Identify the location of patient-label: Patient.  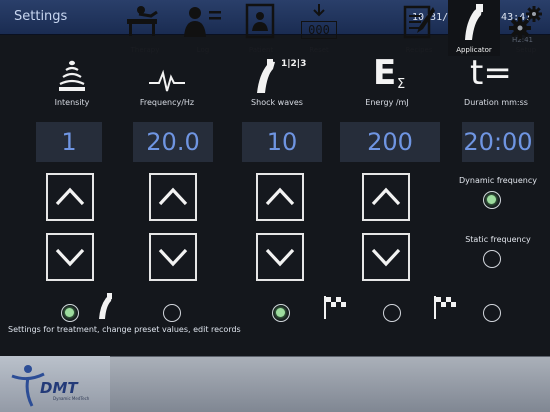
(261, 50).